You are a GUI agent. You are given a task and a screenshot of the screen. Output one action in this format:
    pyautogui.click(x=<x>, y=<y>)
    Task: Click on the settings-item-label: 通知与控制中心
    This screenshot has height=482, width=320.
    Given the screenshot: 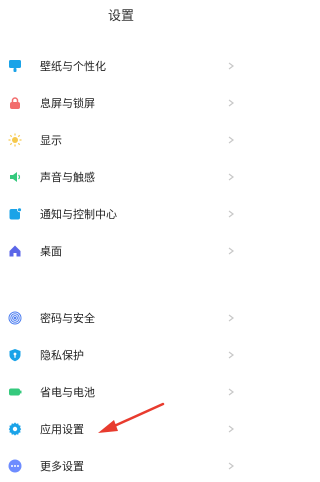 What is the action you would take?
    pyautogui.click(x=78, y=214)
    